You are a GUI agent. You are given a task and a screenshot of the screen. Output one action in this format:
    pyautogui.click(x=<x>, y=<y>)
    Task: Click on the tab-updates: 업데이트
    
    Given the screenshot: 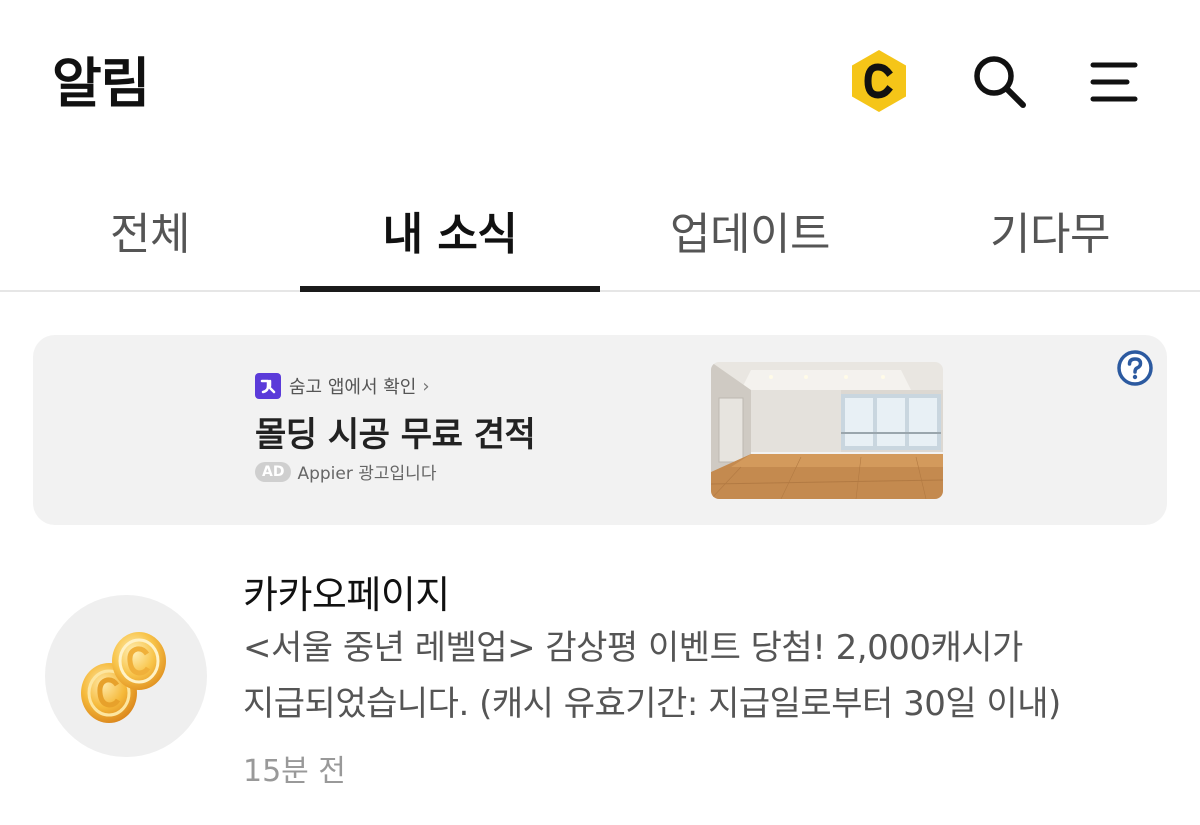 What is the action you would take?
    pyautogui.click(x=750, y=230)
    